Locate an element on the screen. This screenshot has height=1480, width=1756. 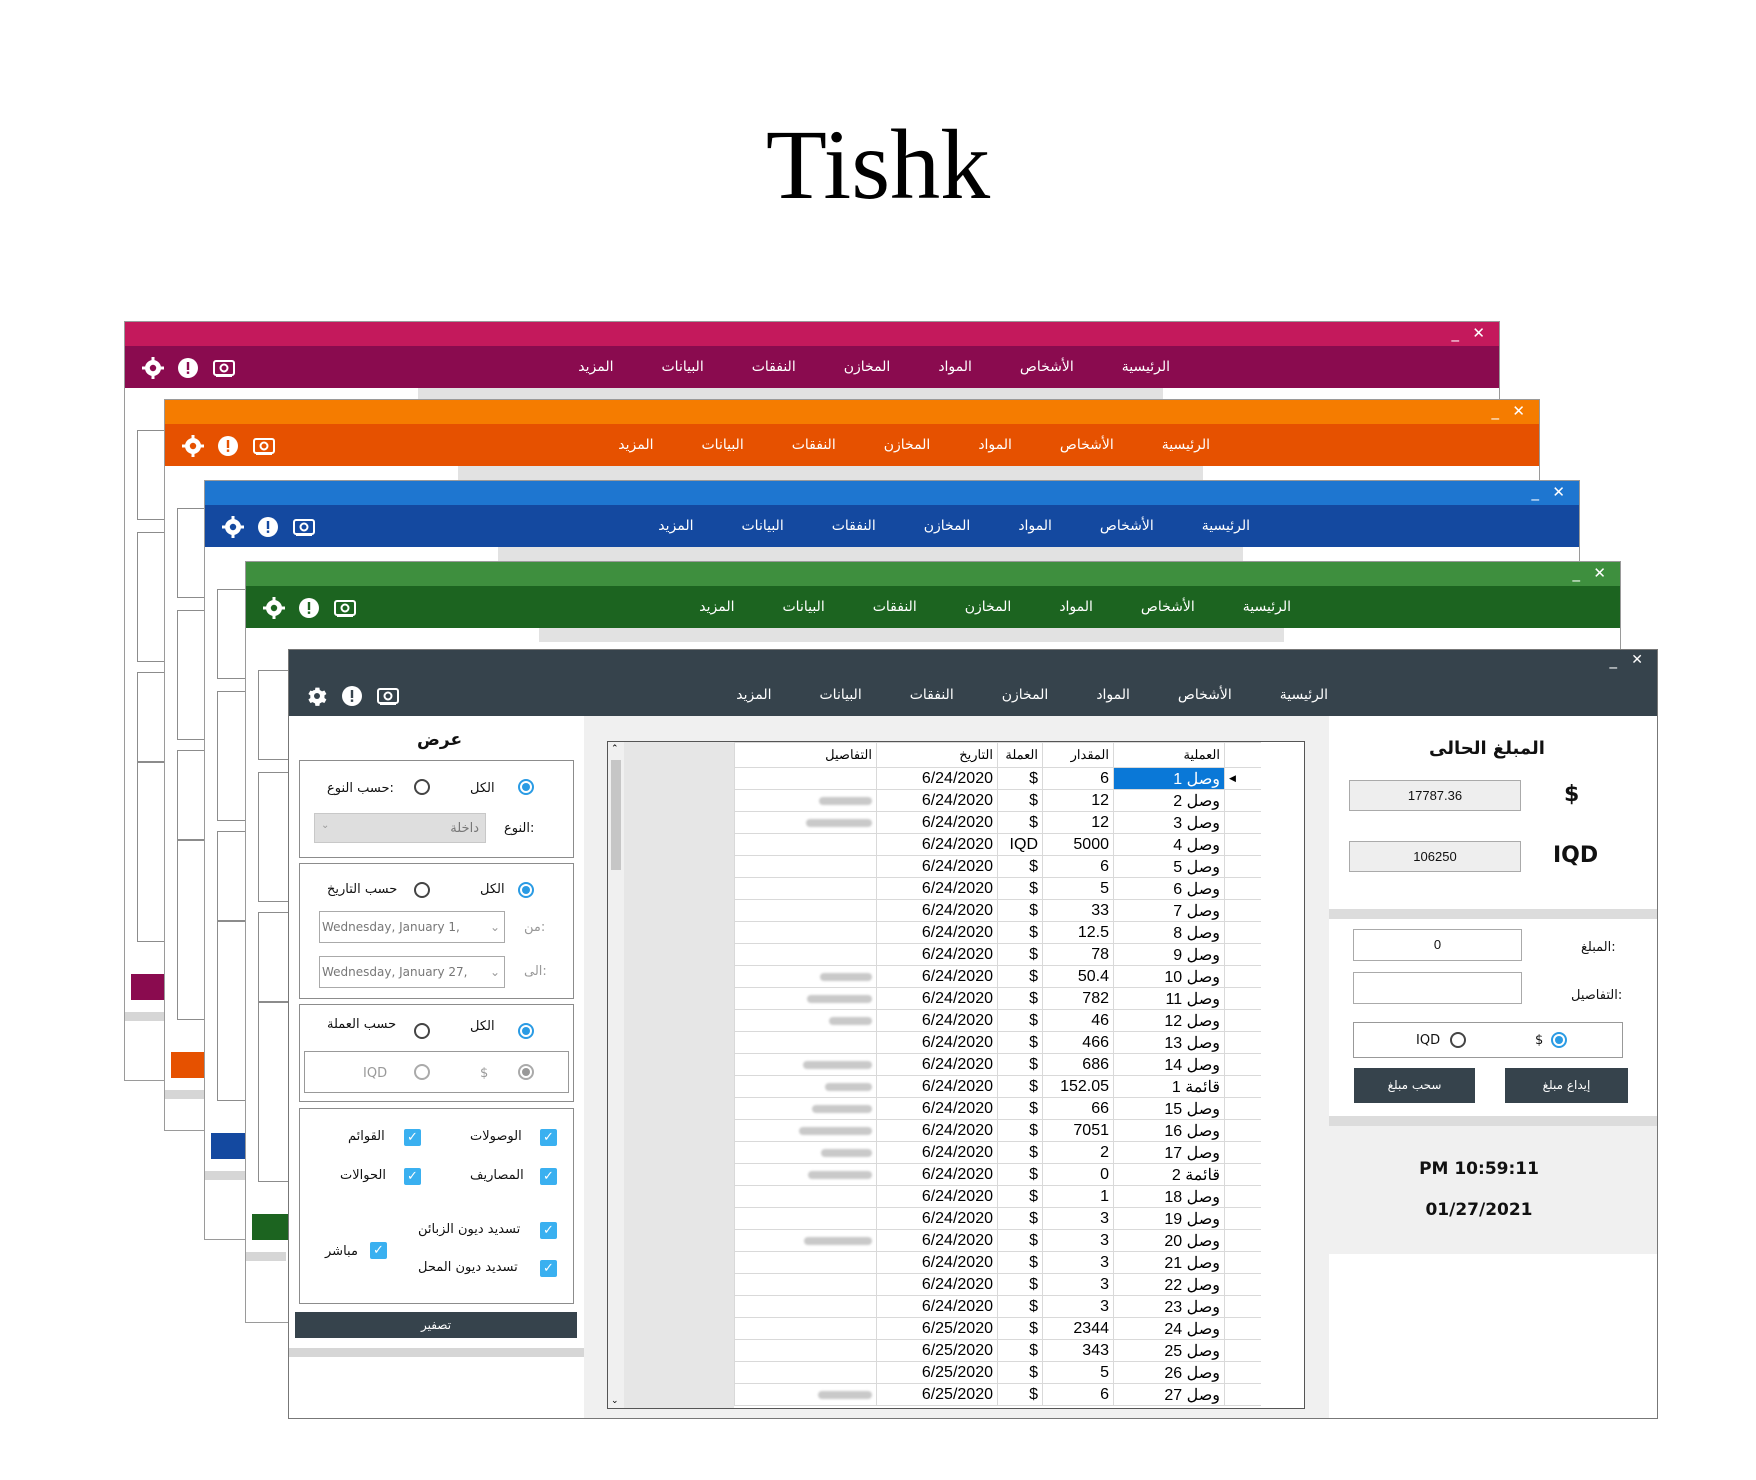
cell-operation: وصل 12 is located at coordinates (1169, 1020).